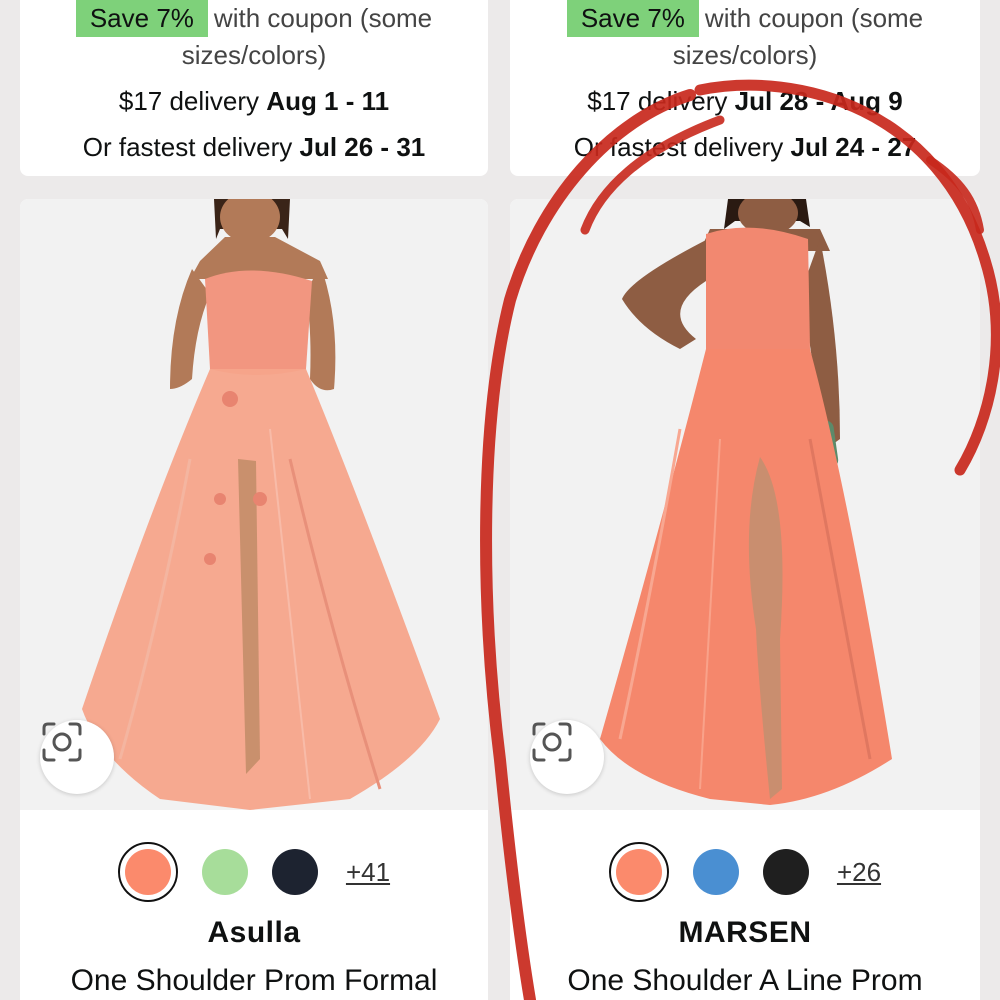  I want to click on color-swatches: +26, so click(745, 872).